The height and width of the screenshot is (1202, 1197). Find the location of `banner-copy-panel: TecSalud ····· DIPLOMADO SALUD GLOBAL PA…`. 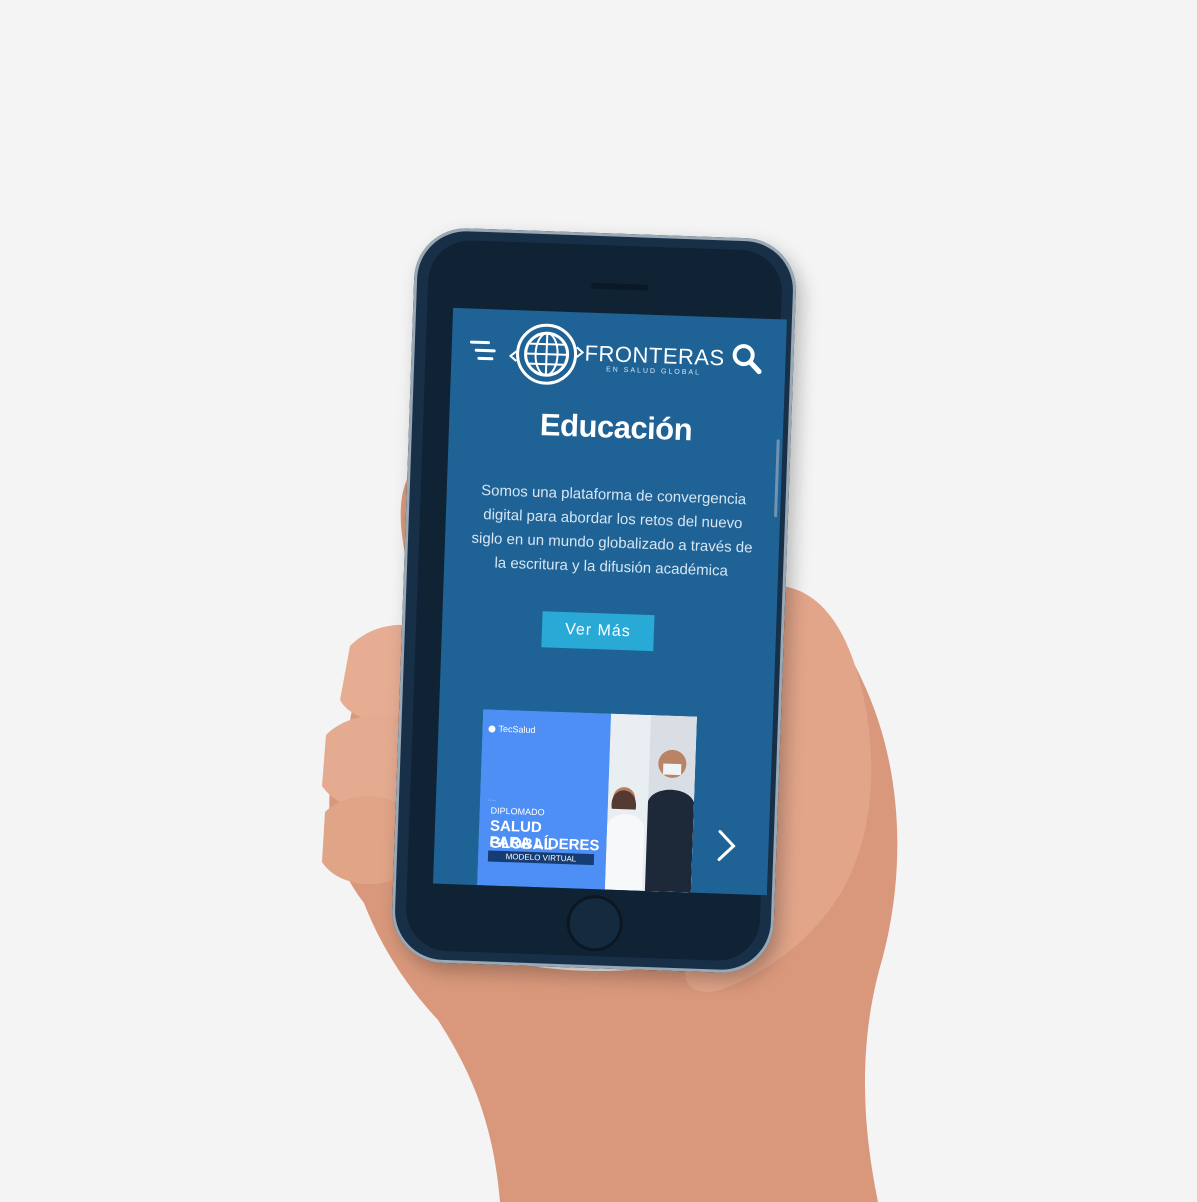

banner-copy-panel: TecSalud ····· DIPLOMADO SALUD GLOBAL PA… is located at coordinates (544, 799).